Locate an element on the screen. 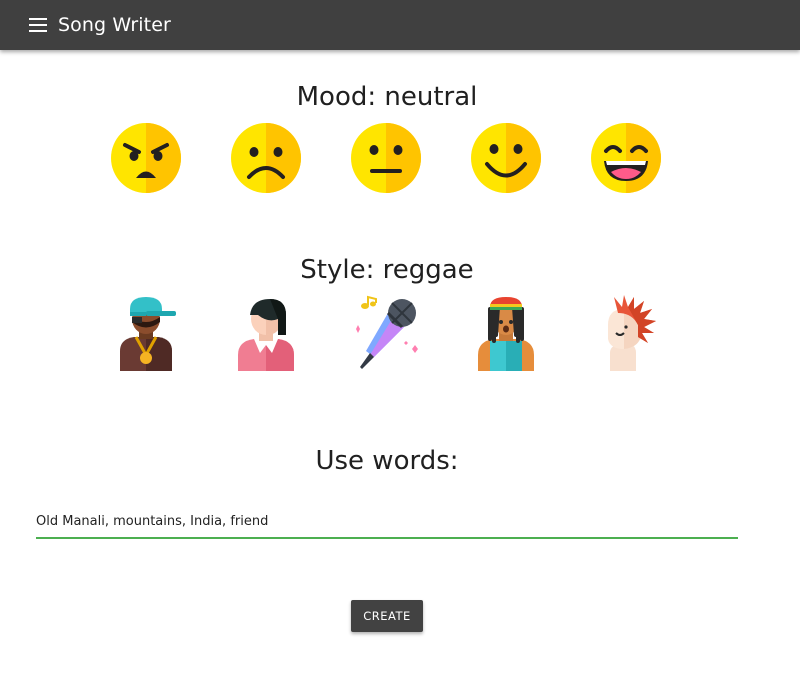 This screenshot has height=690, width=800. mood-option-angry is located at coordinates (146, 158).